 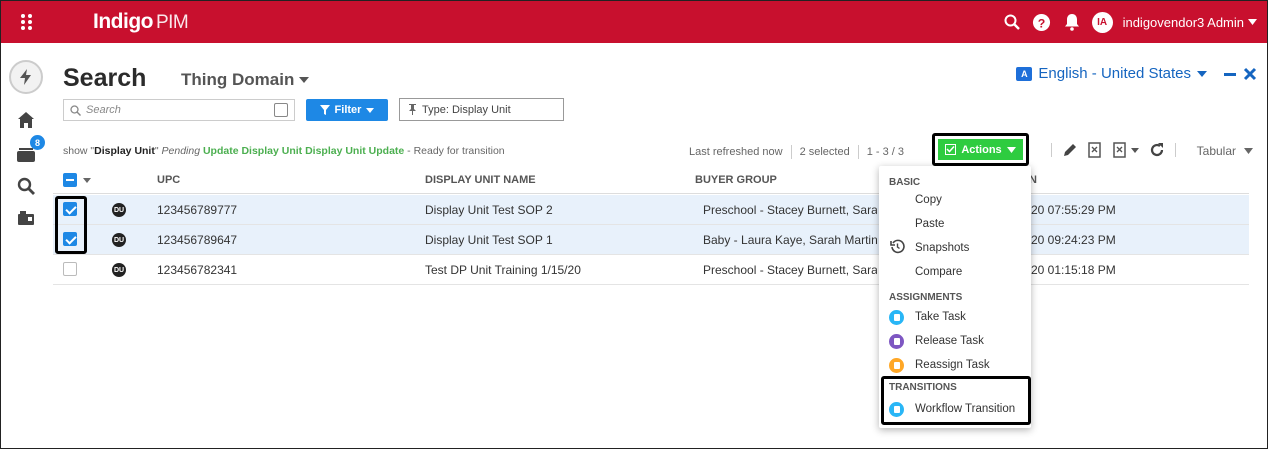 What do you see at coordinates (940, 317) in the screenshot?
I see `menu-item-take-task: Take Task` at bounding box center [940, 317].